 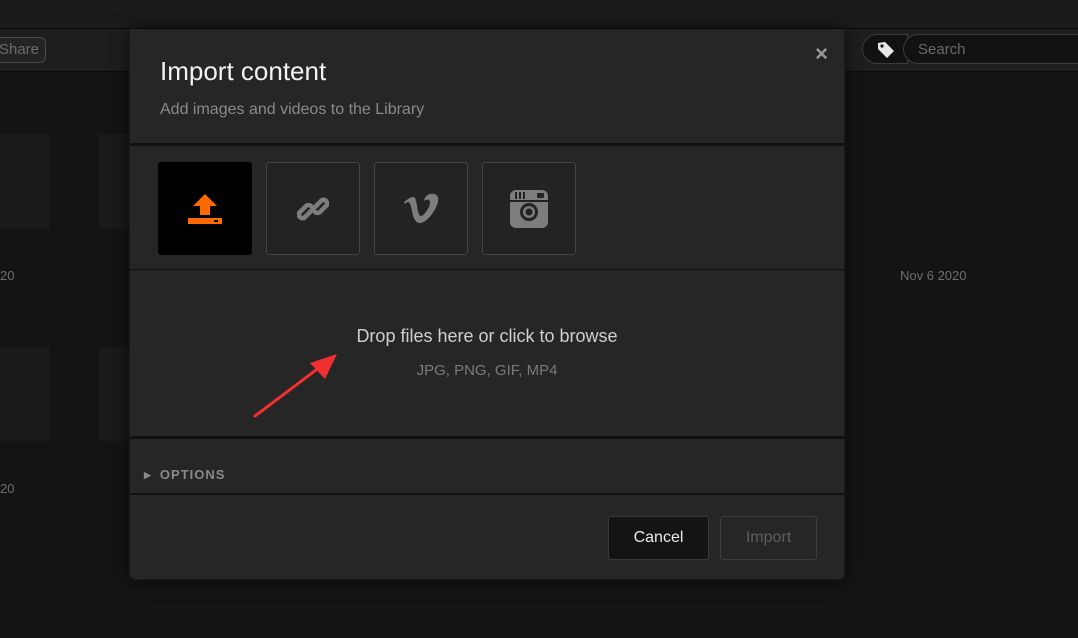 I want to click on share-button: Share, so click(x=23, y=50).